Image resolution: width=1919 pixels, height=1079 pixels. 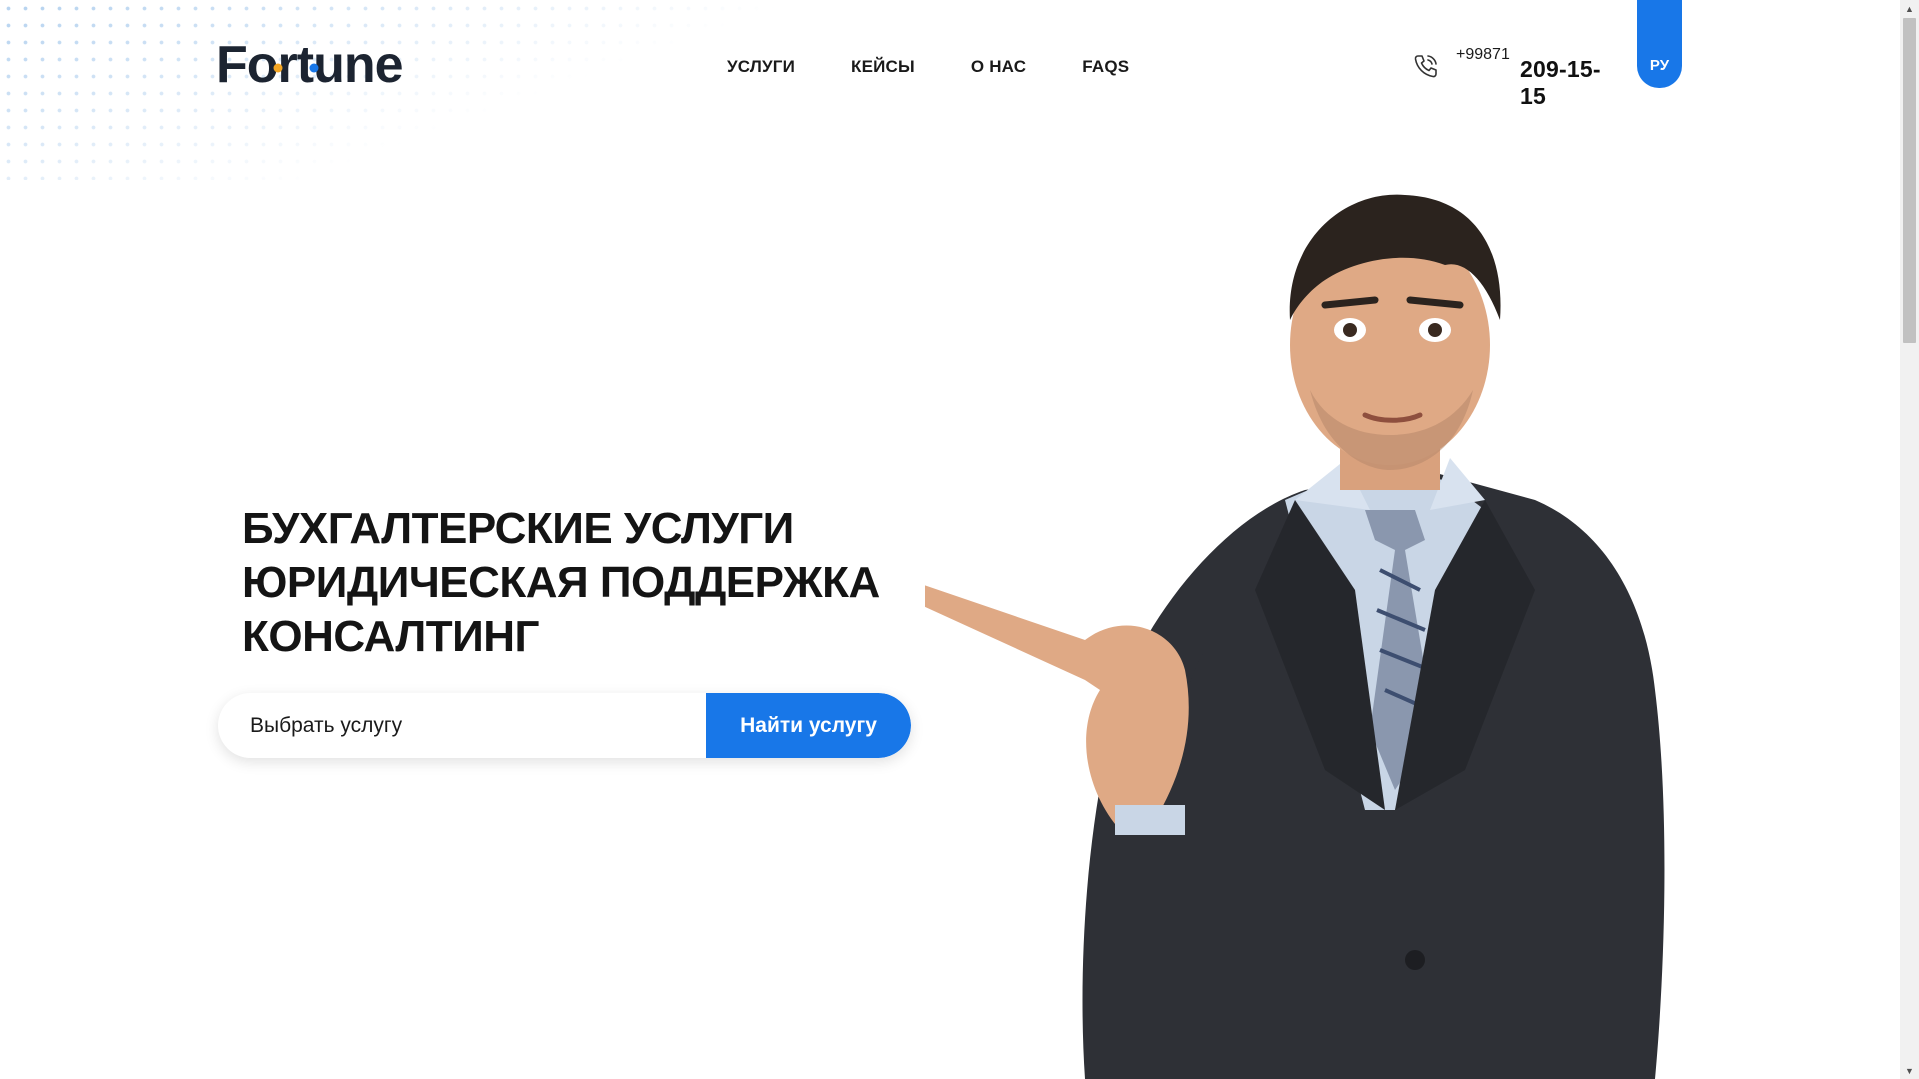 I want to click on vertical-scrollbar: ▲ ▼, so click(x=1909, y=539).